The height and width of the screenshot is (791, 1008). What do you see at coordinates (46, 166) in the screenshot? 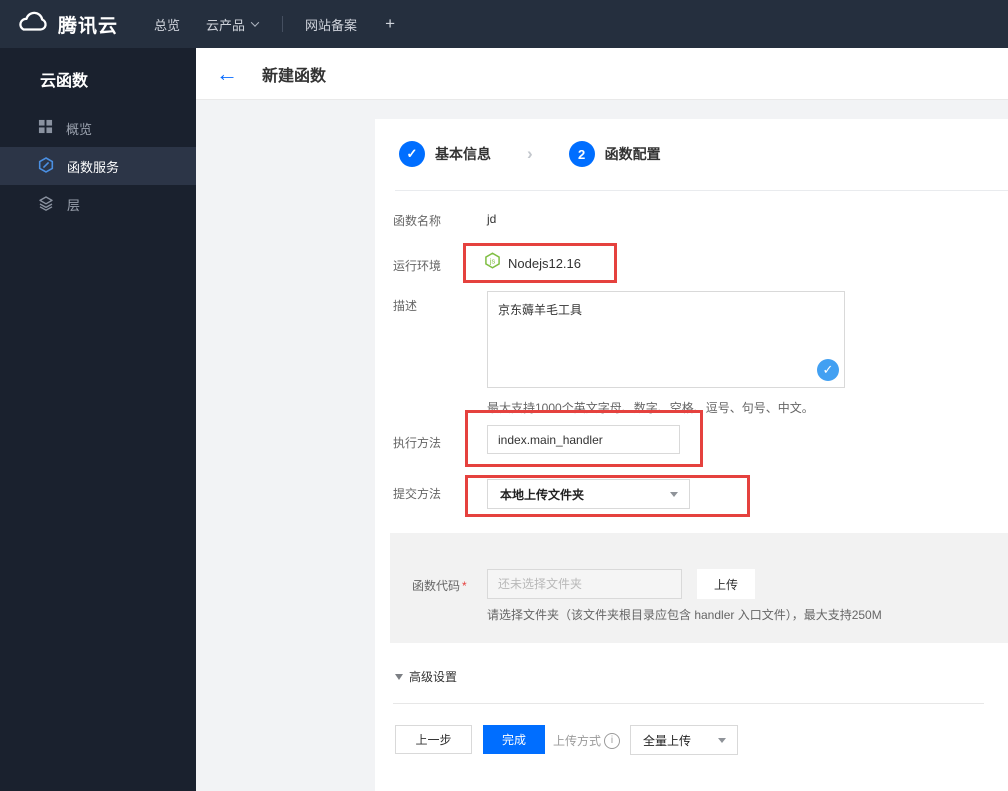
I see `function-hexagon-icon` at bounding box center [46, 166].